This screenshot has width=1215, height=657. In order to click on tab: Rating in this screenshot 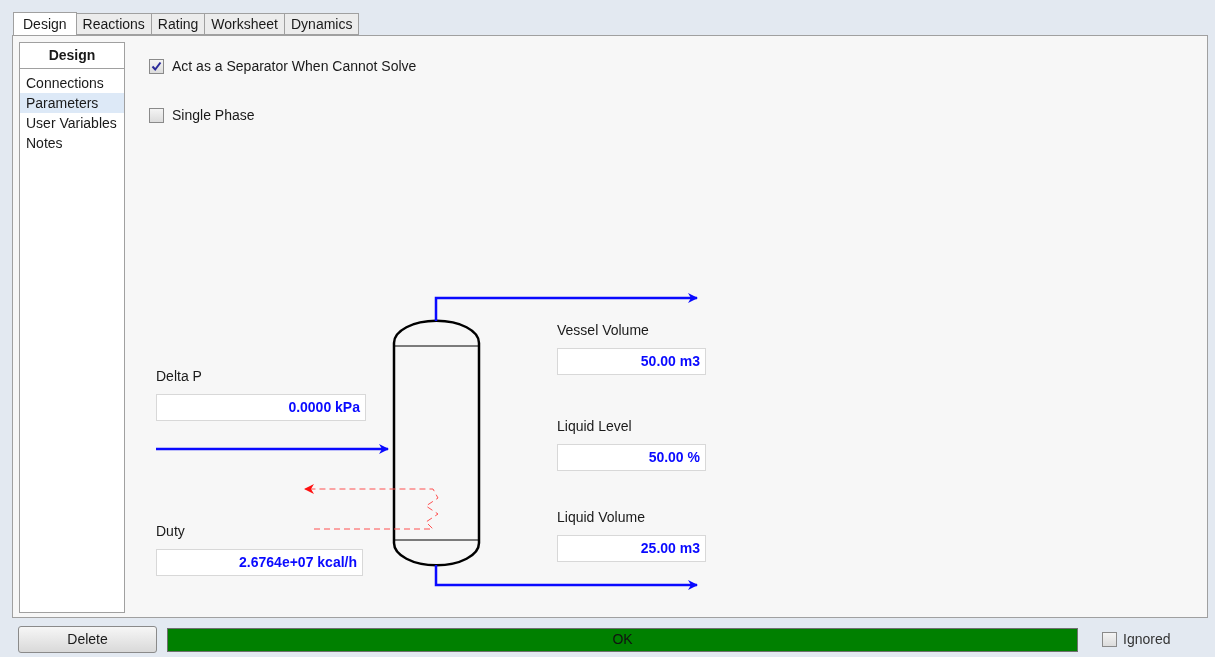, I will do `click(178, 24)`.